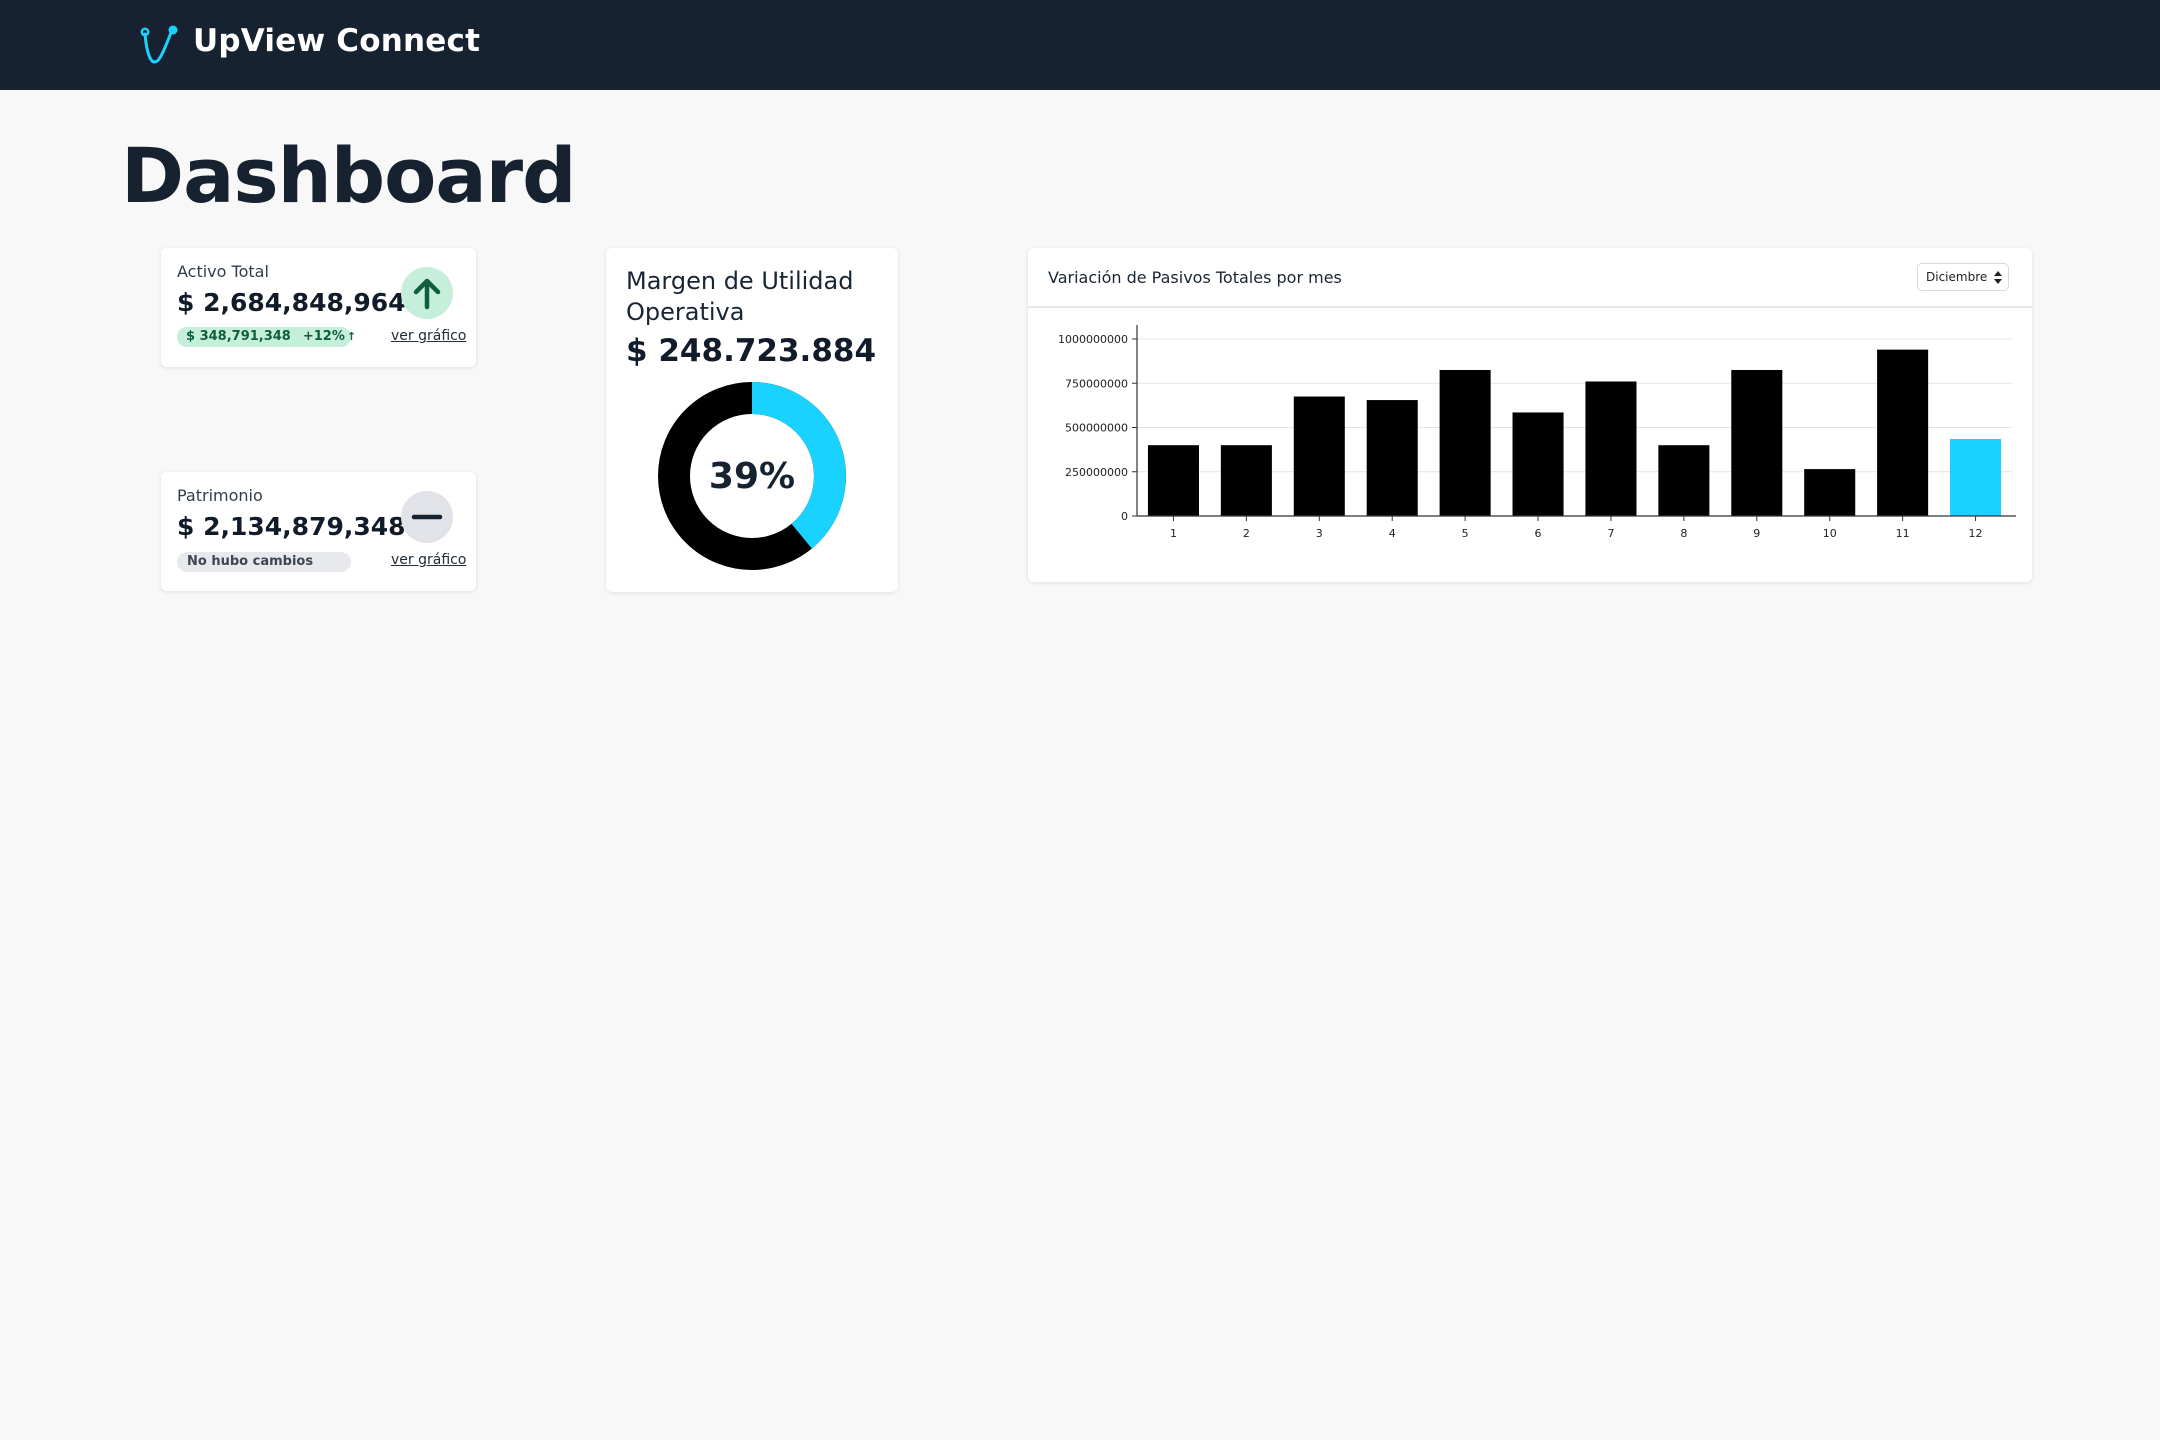 The width and height of the screenshot is (2160, 1440). I want to click on x-tick-label: 10, so click(1830, 533).